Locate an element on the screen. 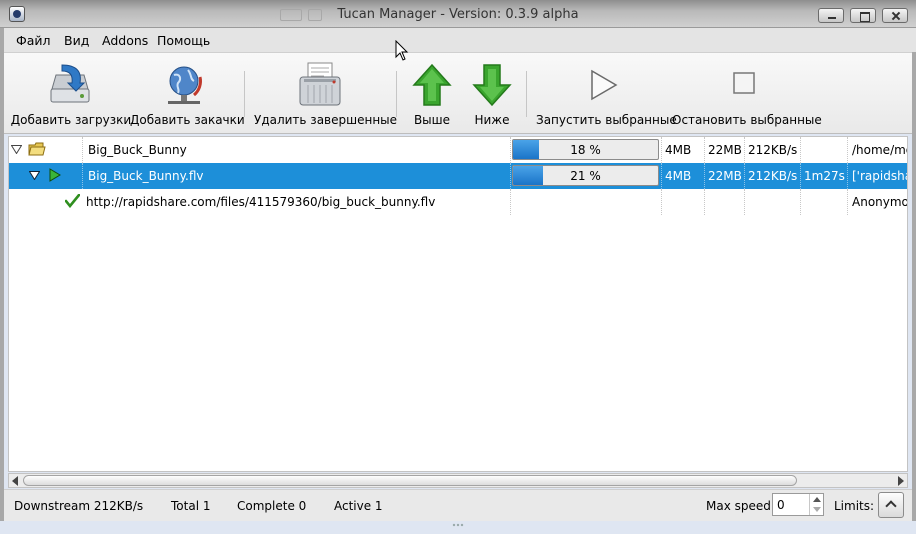 Image resolution: width=916 pixels, height=534 pixels. start-selected-button: Запустить выбранные is located at coordinates (606, 94).